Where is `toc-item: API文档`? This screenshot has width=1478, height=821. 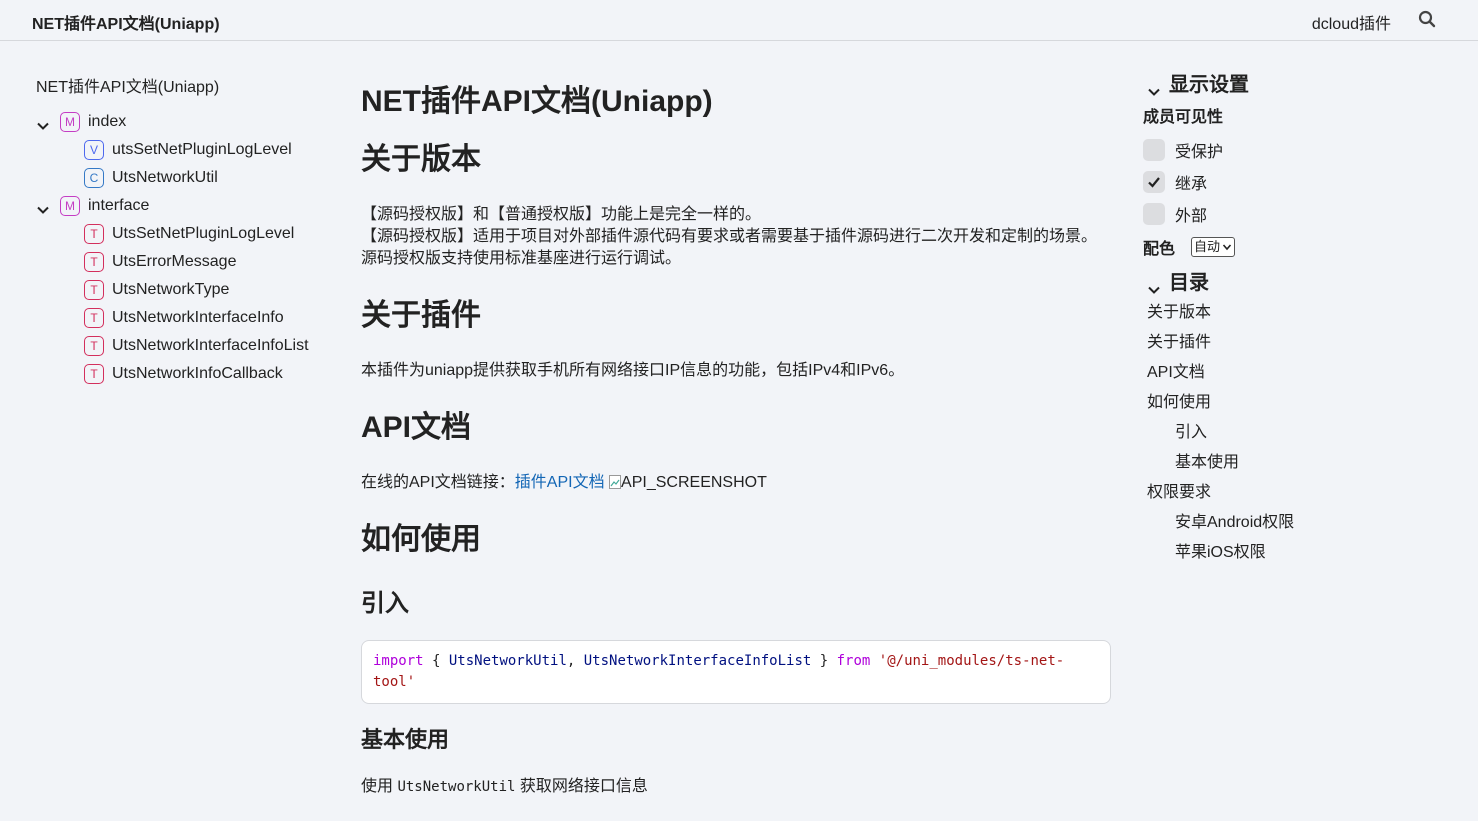 toc-item: API文档 is located at coordinates (1293, 373).